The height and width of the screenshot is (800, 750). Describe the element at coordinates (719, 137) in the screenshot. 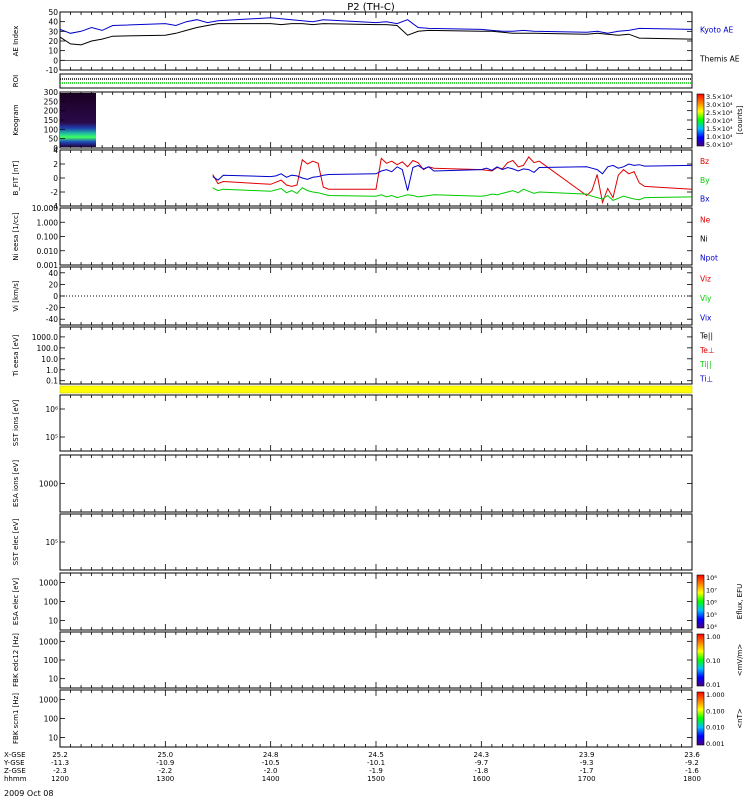

I see `colorbar-tick-label: 1.0×10⁴` at that location.